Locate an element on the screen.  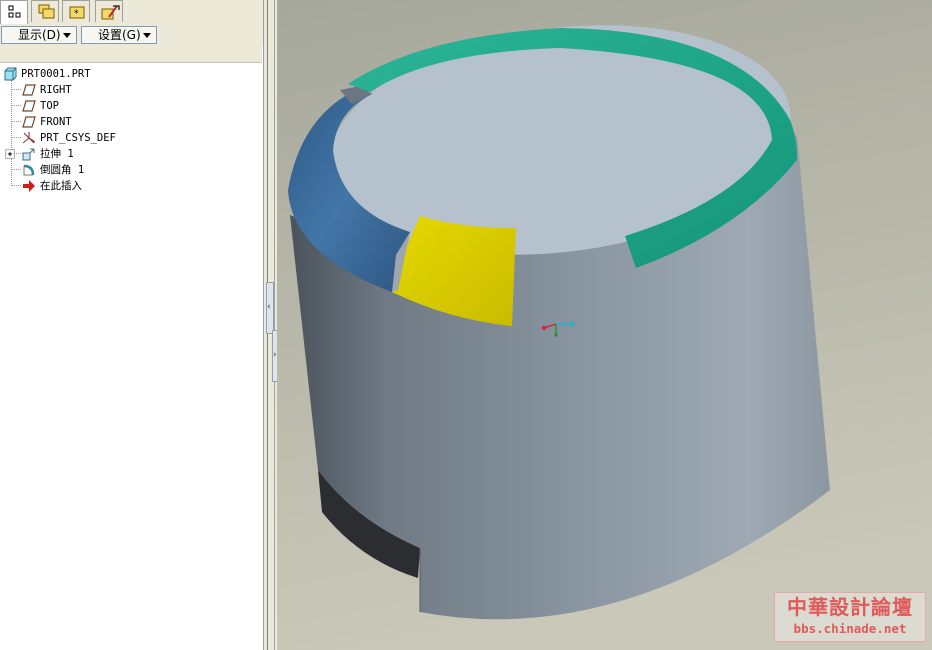
tree-item-label: PRT0001.PRT is located at coordinates (56, 74).